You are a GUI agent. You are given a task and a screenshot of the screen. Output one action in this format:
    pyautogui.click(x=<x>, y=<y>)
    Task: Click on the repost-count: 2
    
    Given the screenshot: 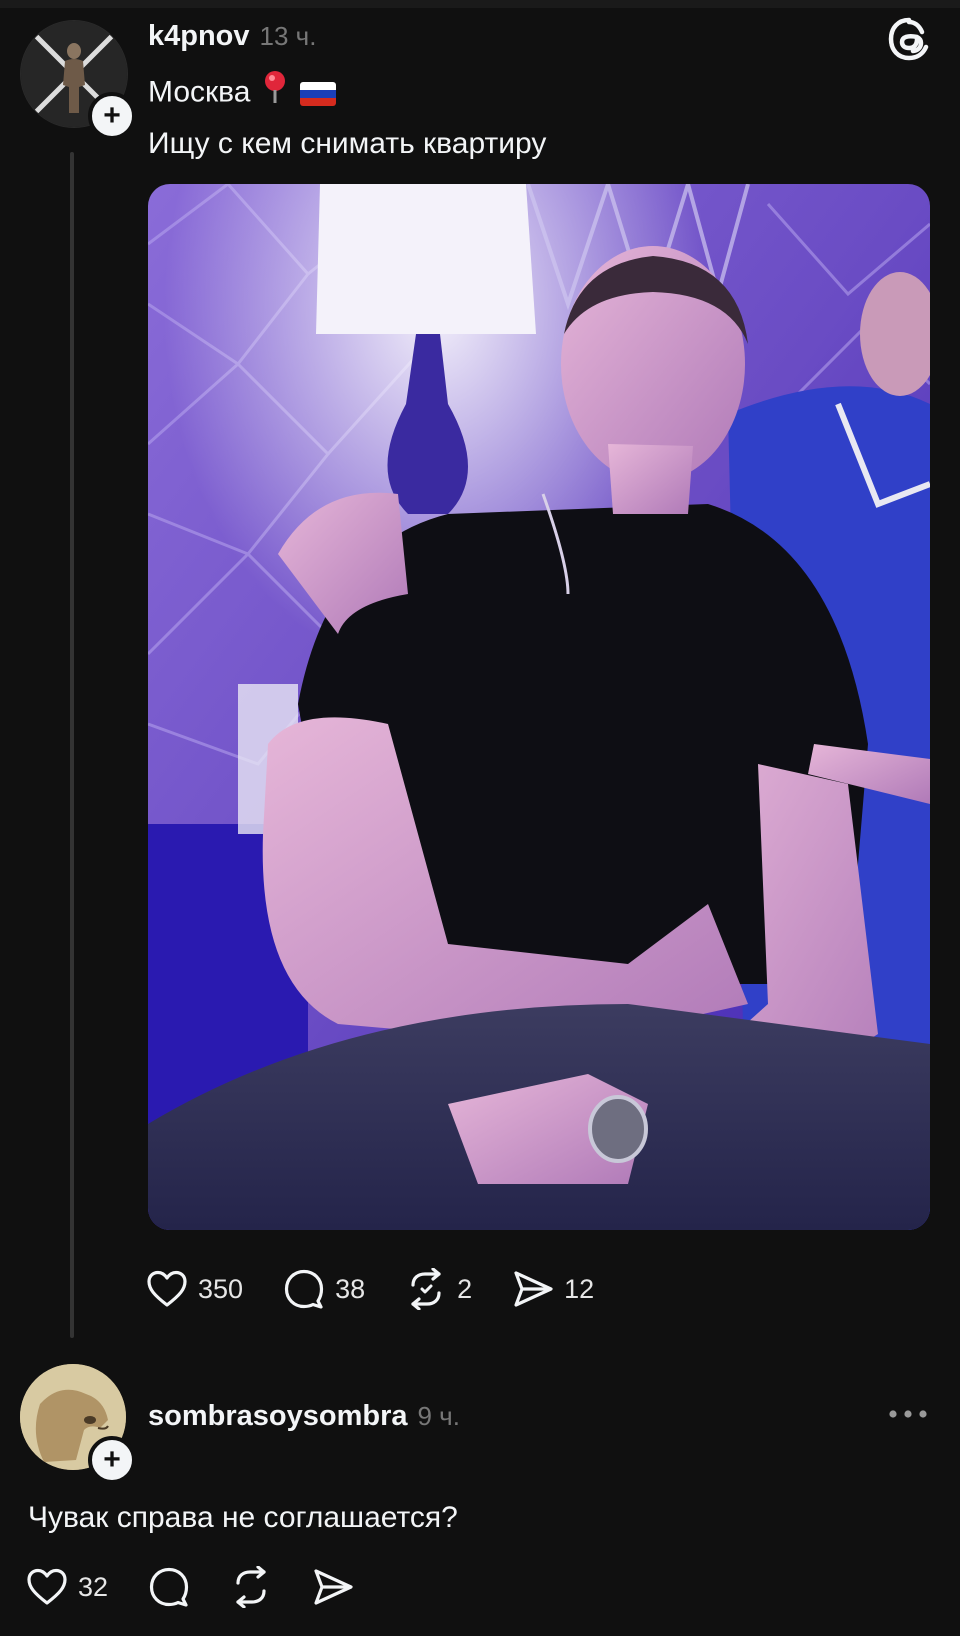 What is the action you would take?
    pyautogui.click(x=465, y=1288)
    